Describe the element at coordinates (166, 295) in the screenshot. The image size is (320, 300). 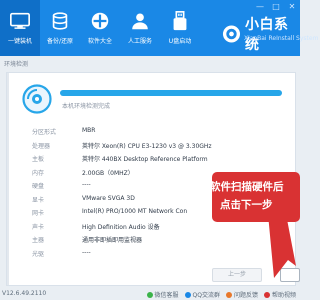
I see `footer-link-label: 微信客服` at that location.